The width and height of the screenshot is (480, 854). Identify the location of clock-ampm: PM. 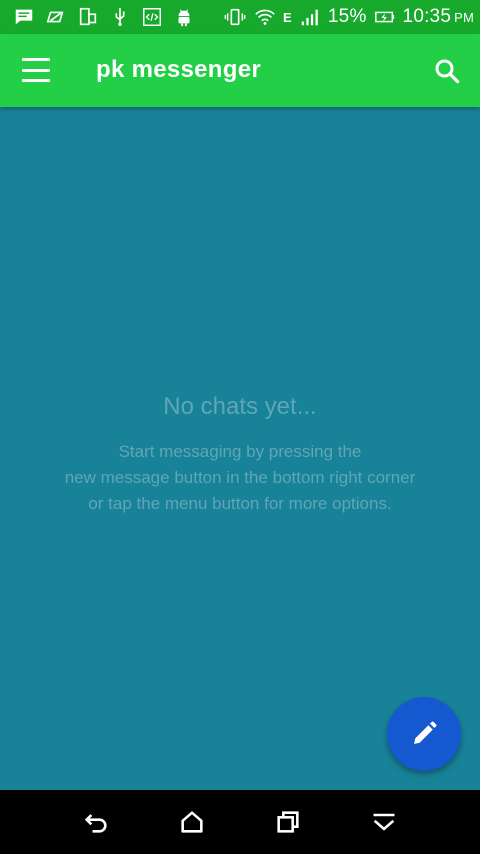
(464, 17).